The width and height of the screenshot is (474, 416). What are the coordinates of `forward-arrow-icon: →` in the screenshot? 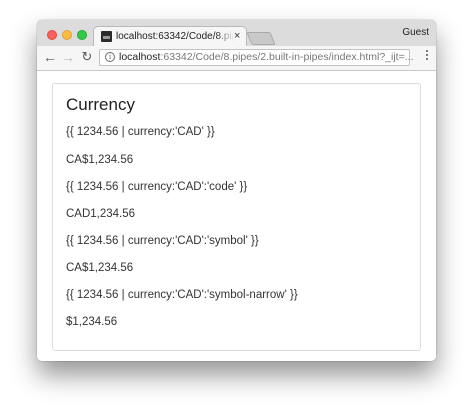 It's located at (68, 57).